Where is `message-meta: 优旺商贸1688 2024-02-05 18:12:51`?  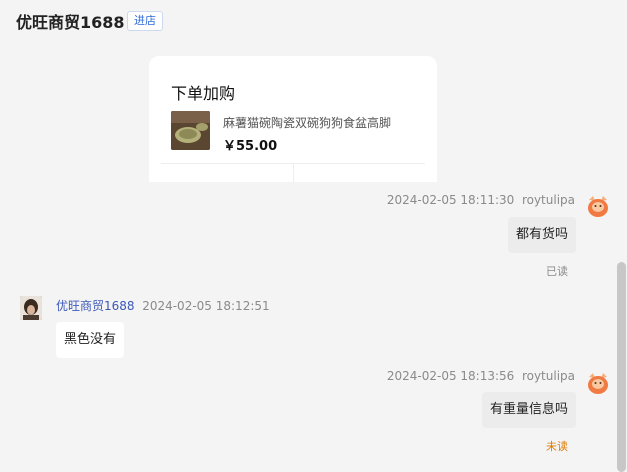
message-meta: 优旺商贸1688 2024-02-05 18:12:51 is located at coordinates (163, 305).